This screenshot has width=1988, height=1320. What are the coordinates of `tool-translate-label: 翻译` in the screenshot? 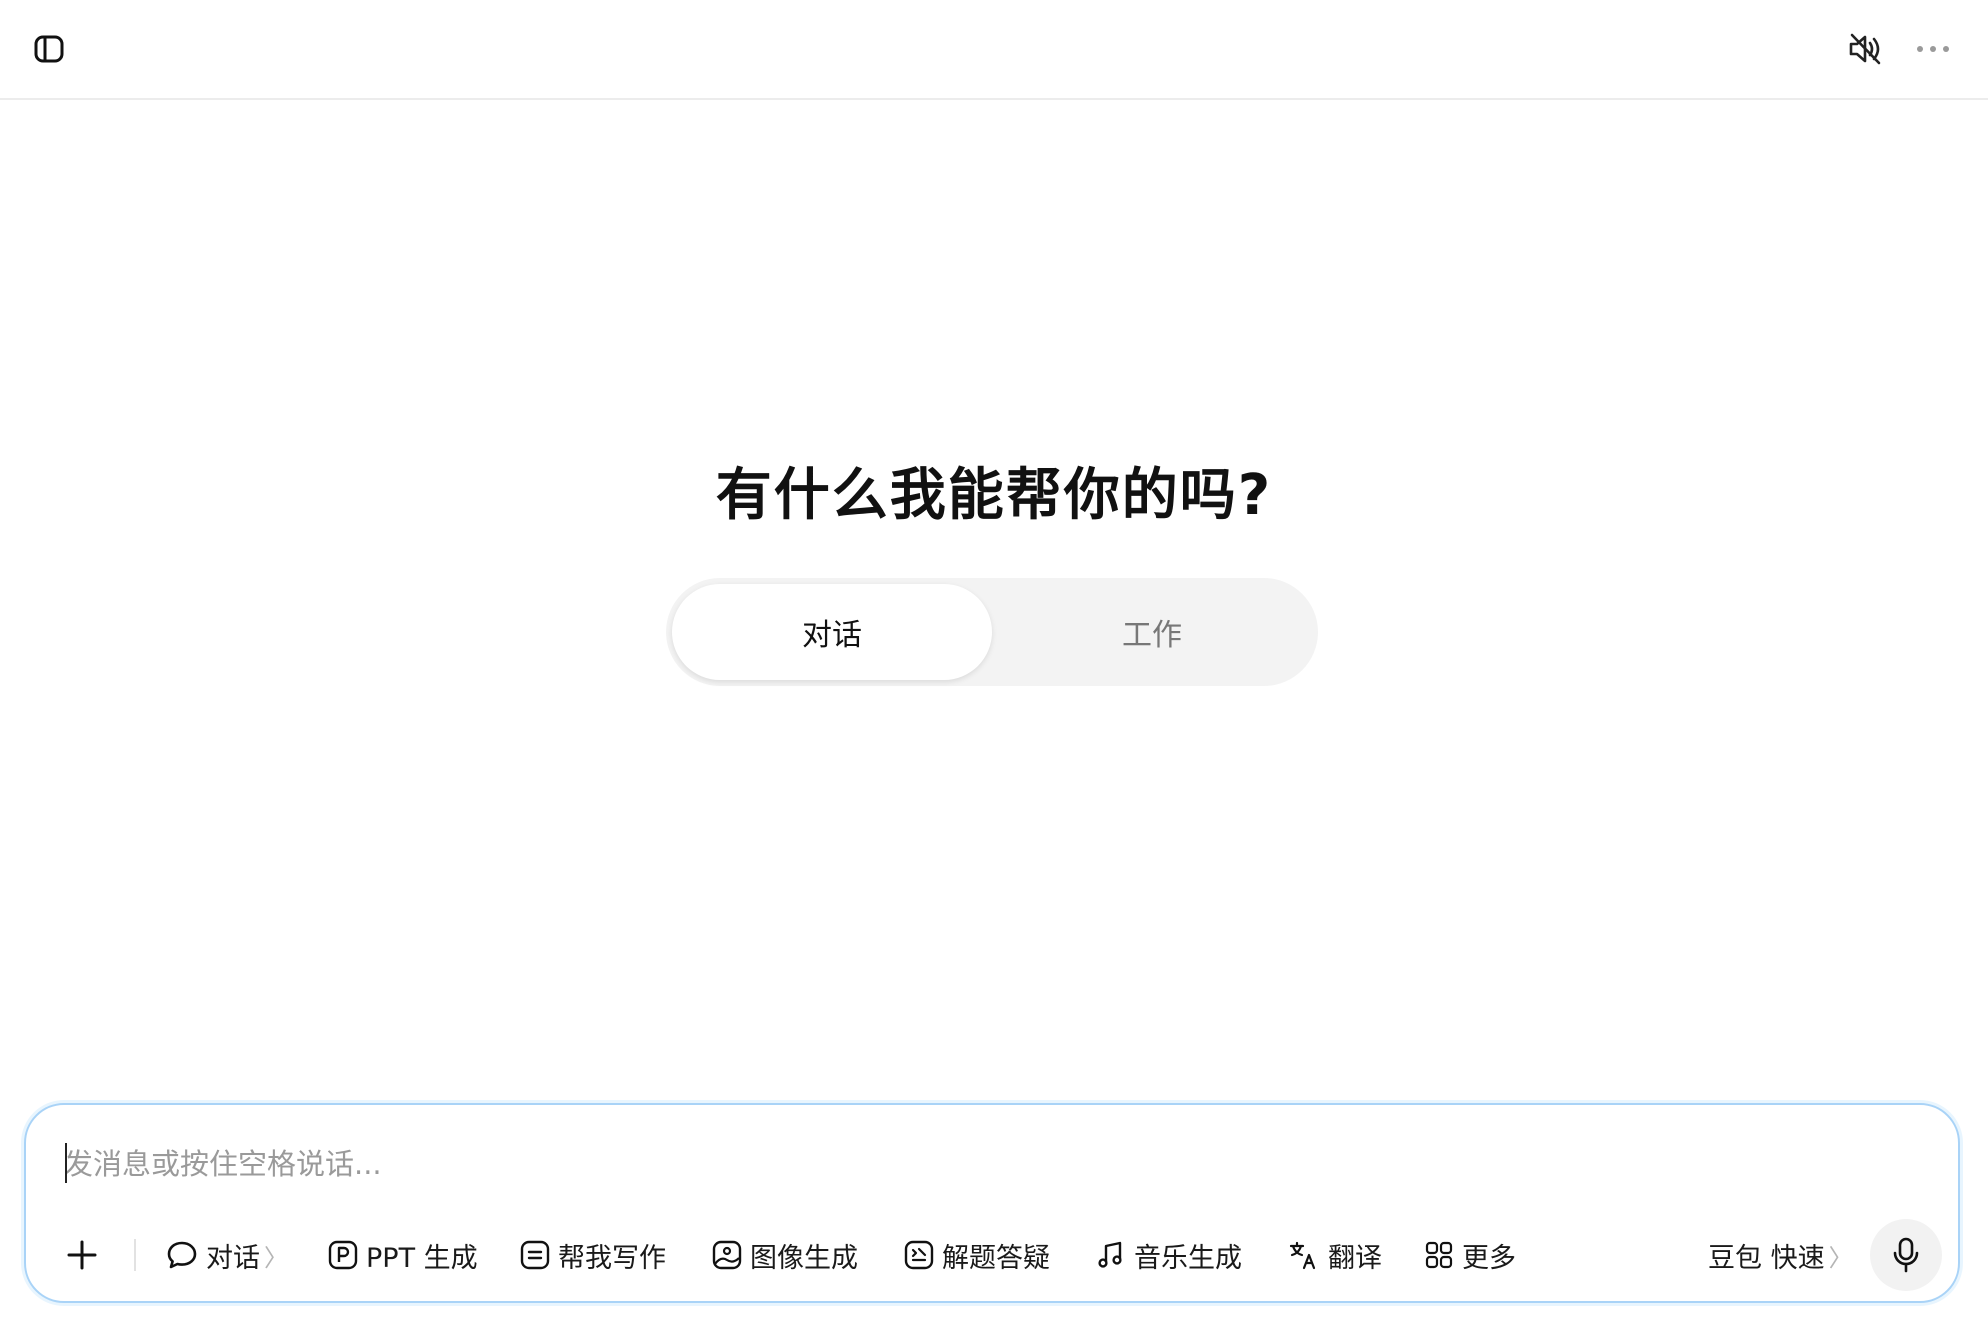 It's located at (1355, 1258).